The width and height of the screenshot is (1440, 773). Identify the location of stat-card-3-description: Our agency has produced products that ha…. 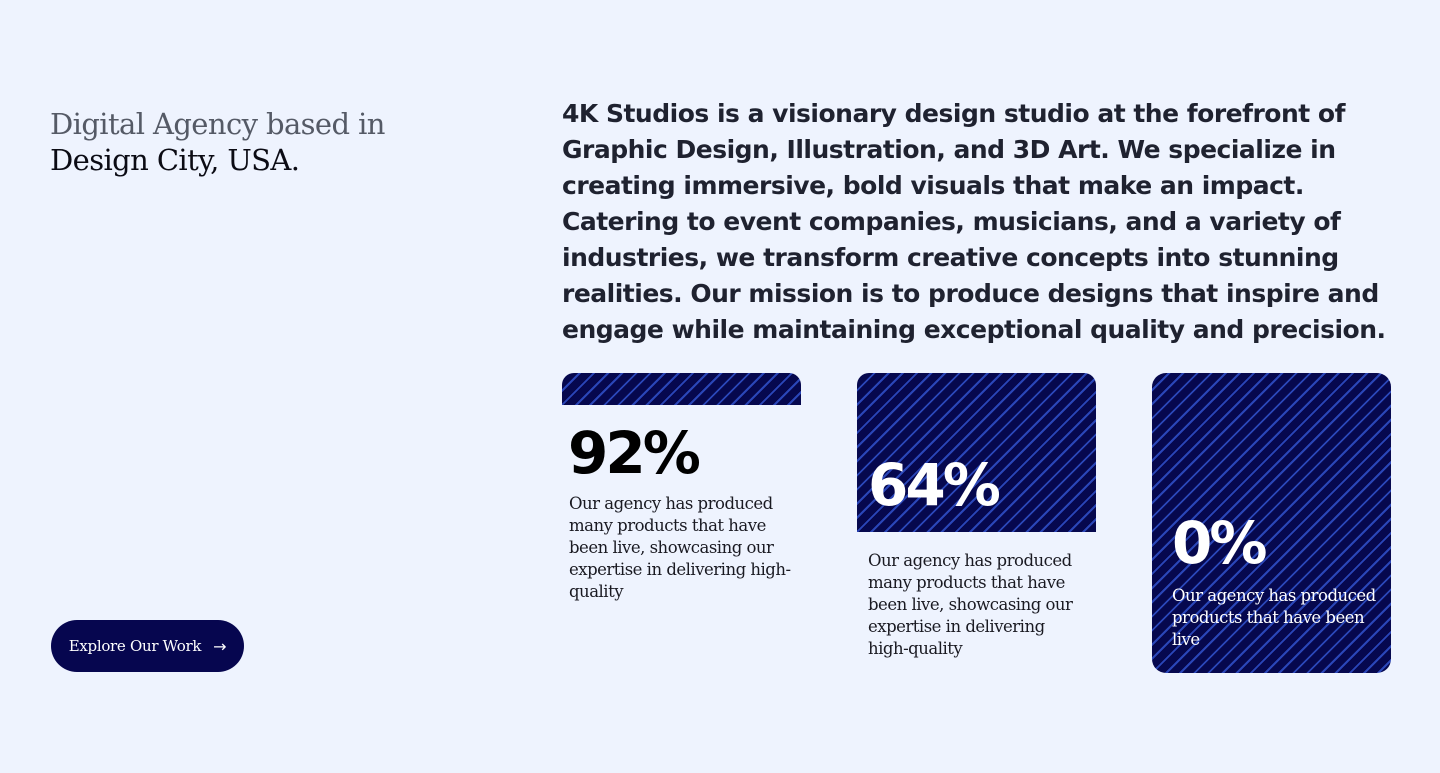
(1274, 617).